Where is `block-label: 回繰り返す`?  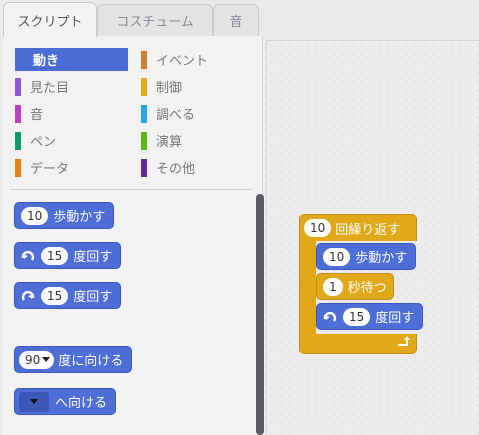 block-label: 回繰り返す is located at coordinates (368, 230).